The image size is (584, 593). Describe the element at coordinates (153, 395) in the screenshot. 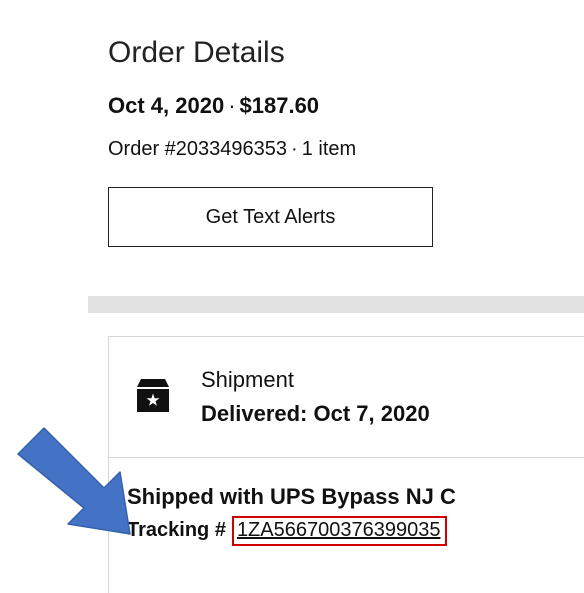

I see `box-star-icon` at that location.